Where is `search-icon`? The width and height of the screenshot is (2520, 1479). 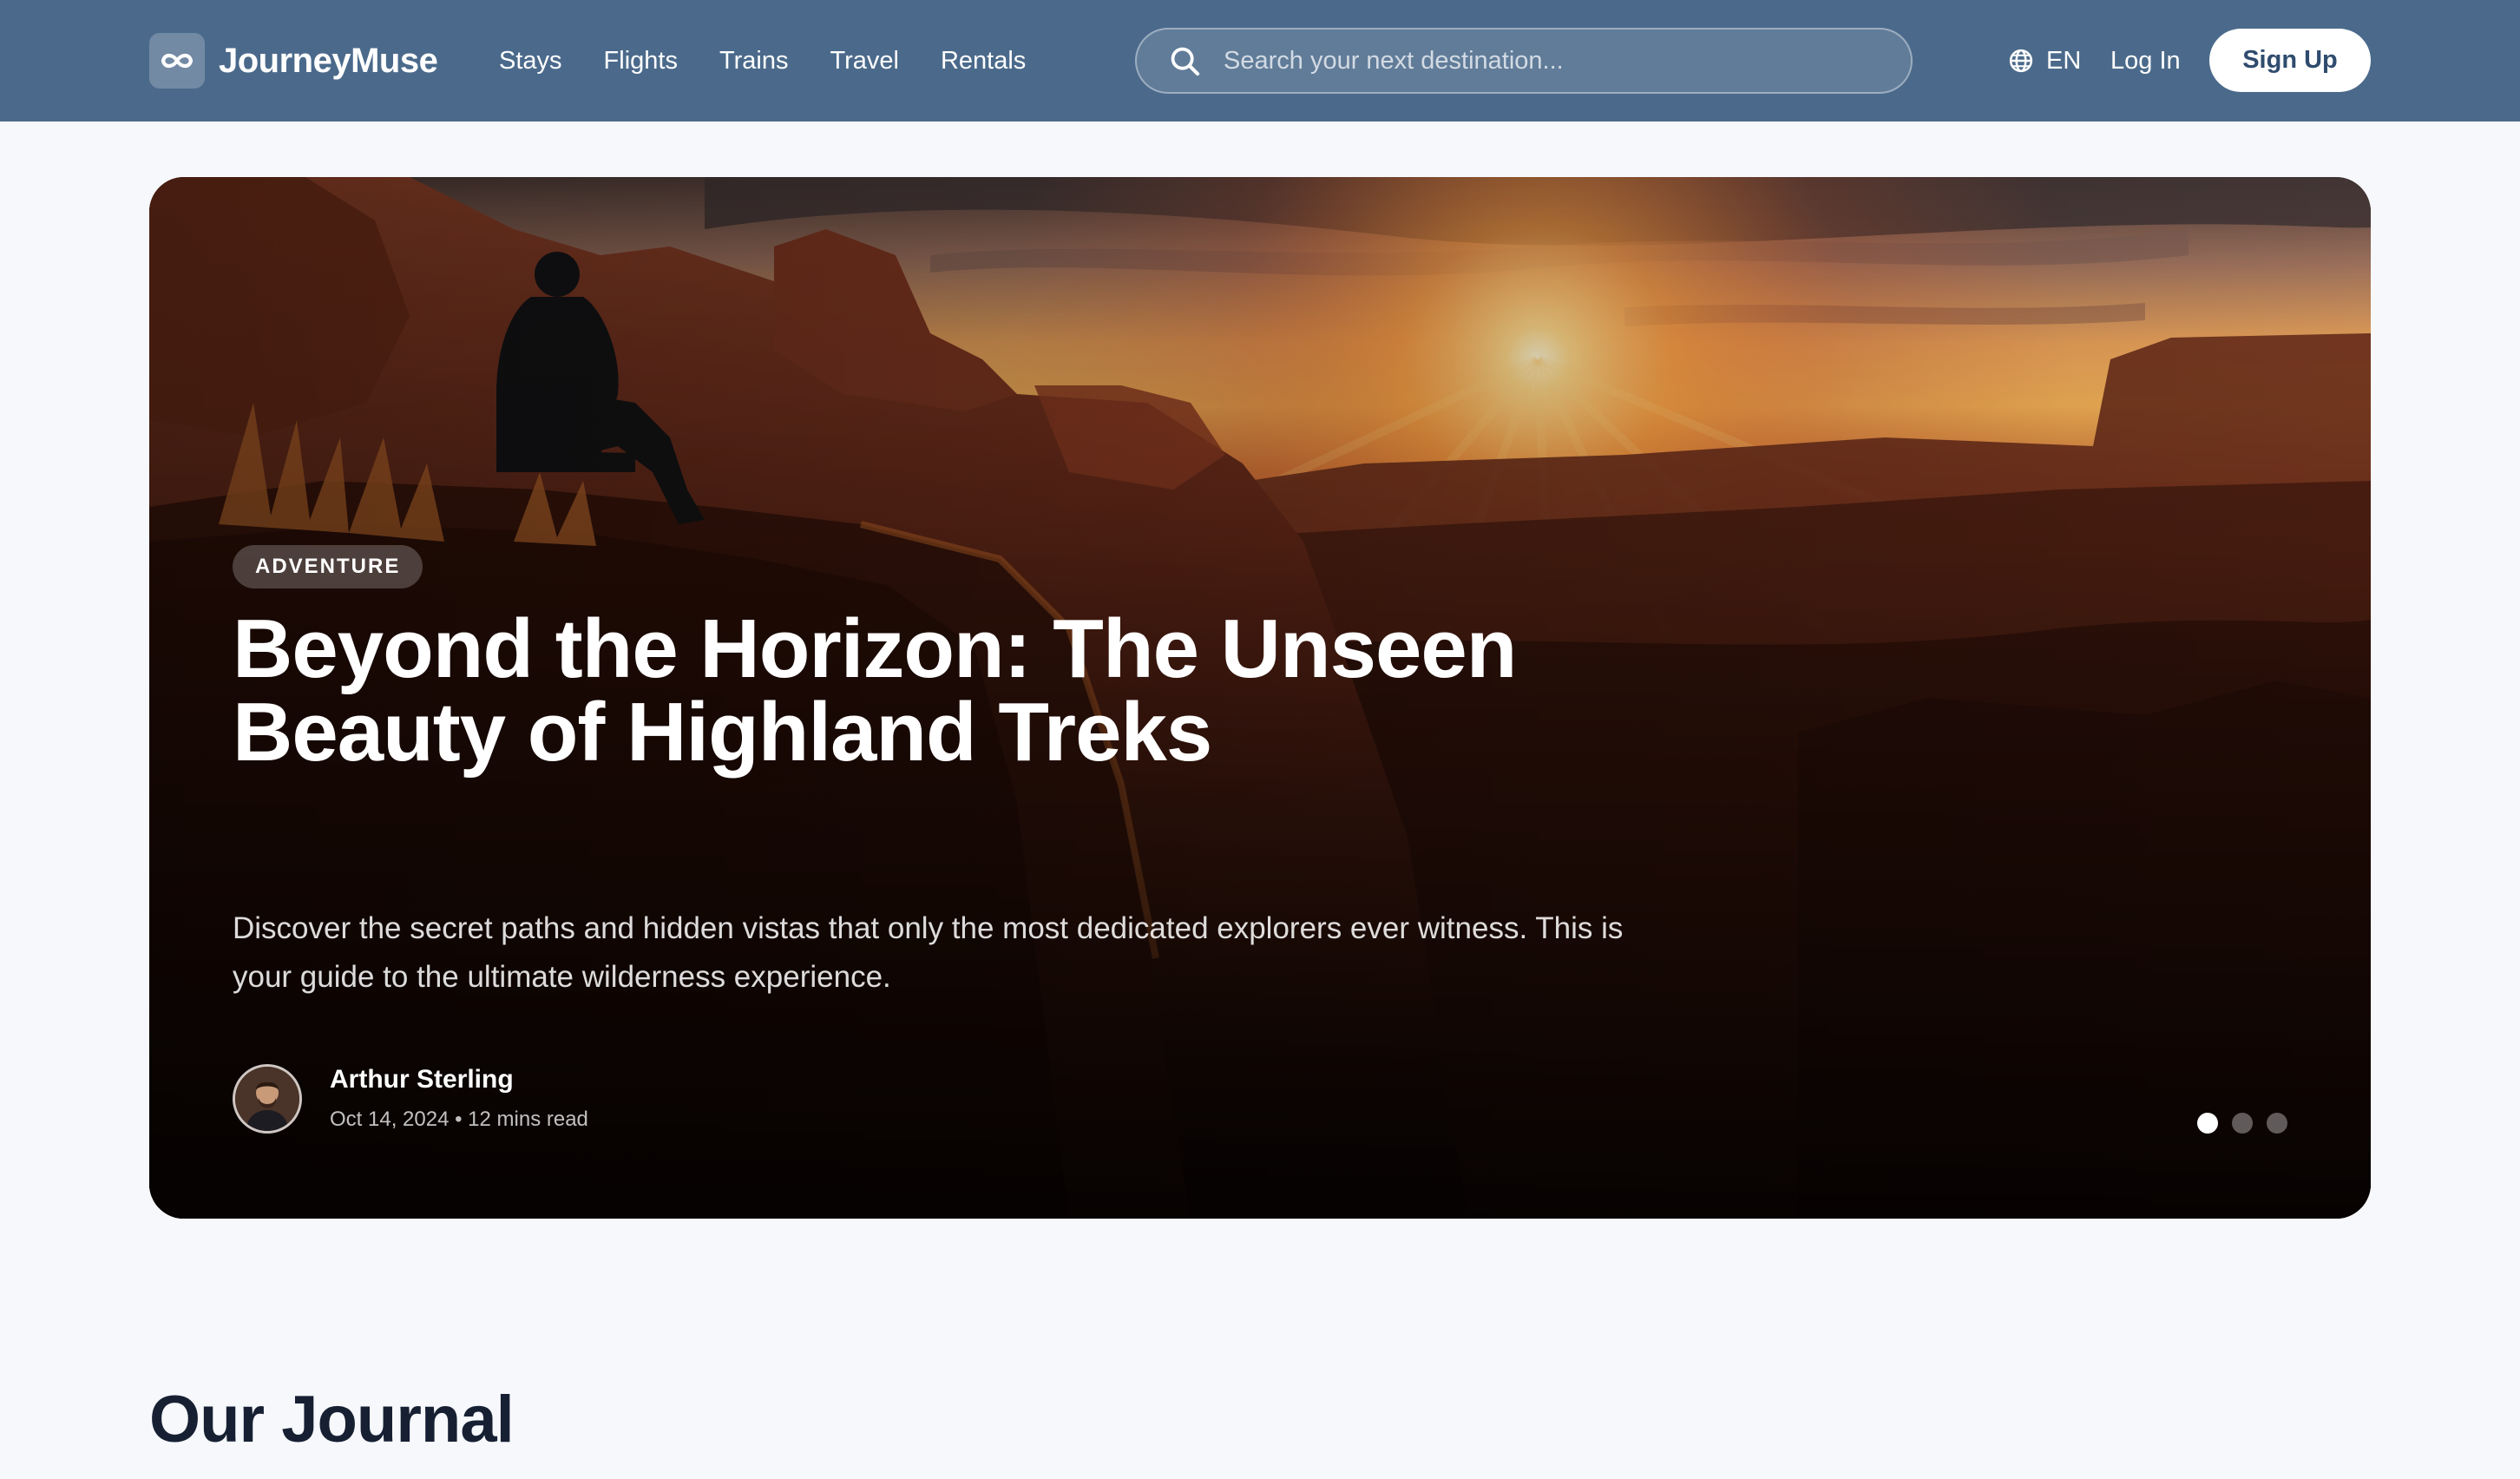
search-icon is located at coordinates (1185, 62).